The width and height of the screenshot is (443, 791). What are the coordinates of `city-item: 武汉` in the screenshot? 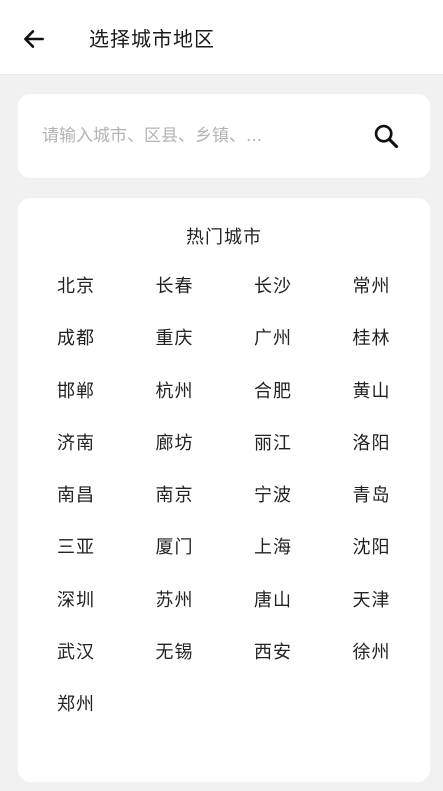 It's located at (85, 666).